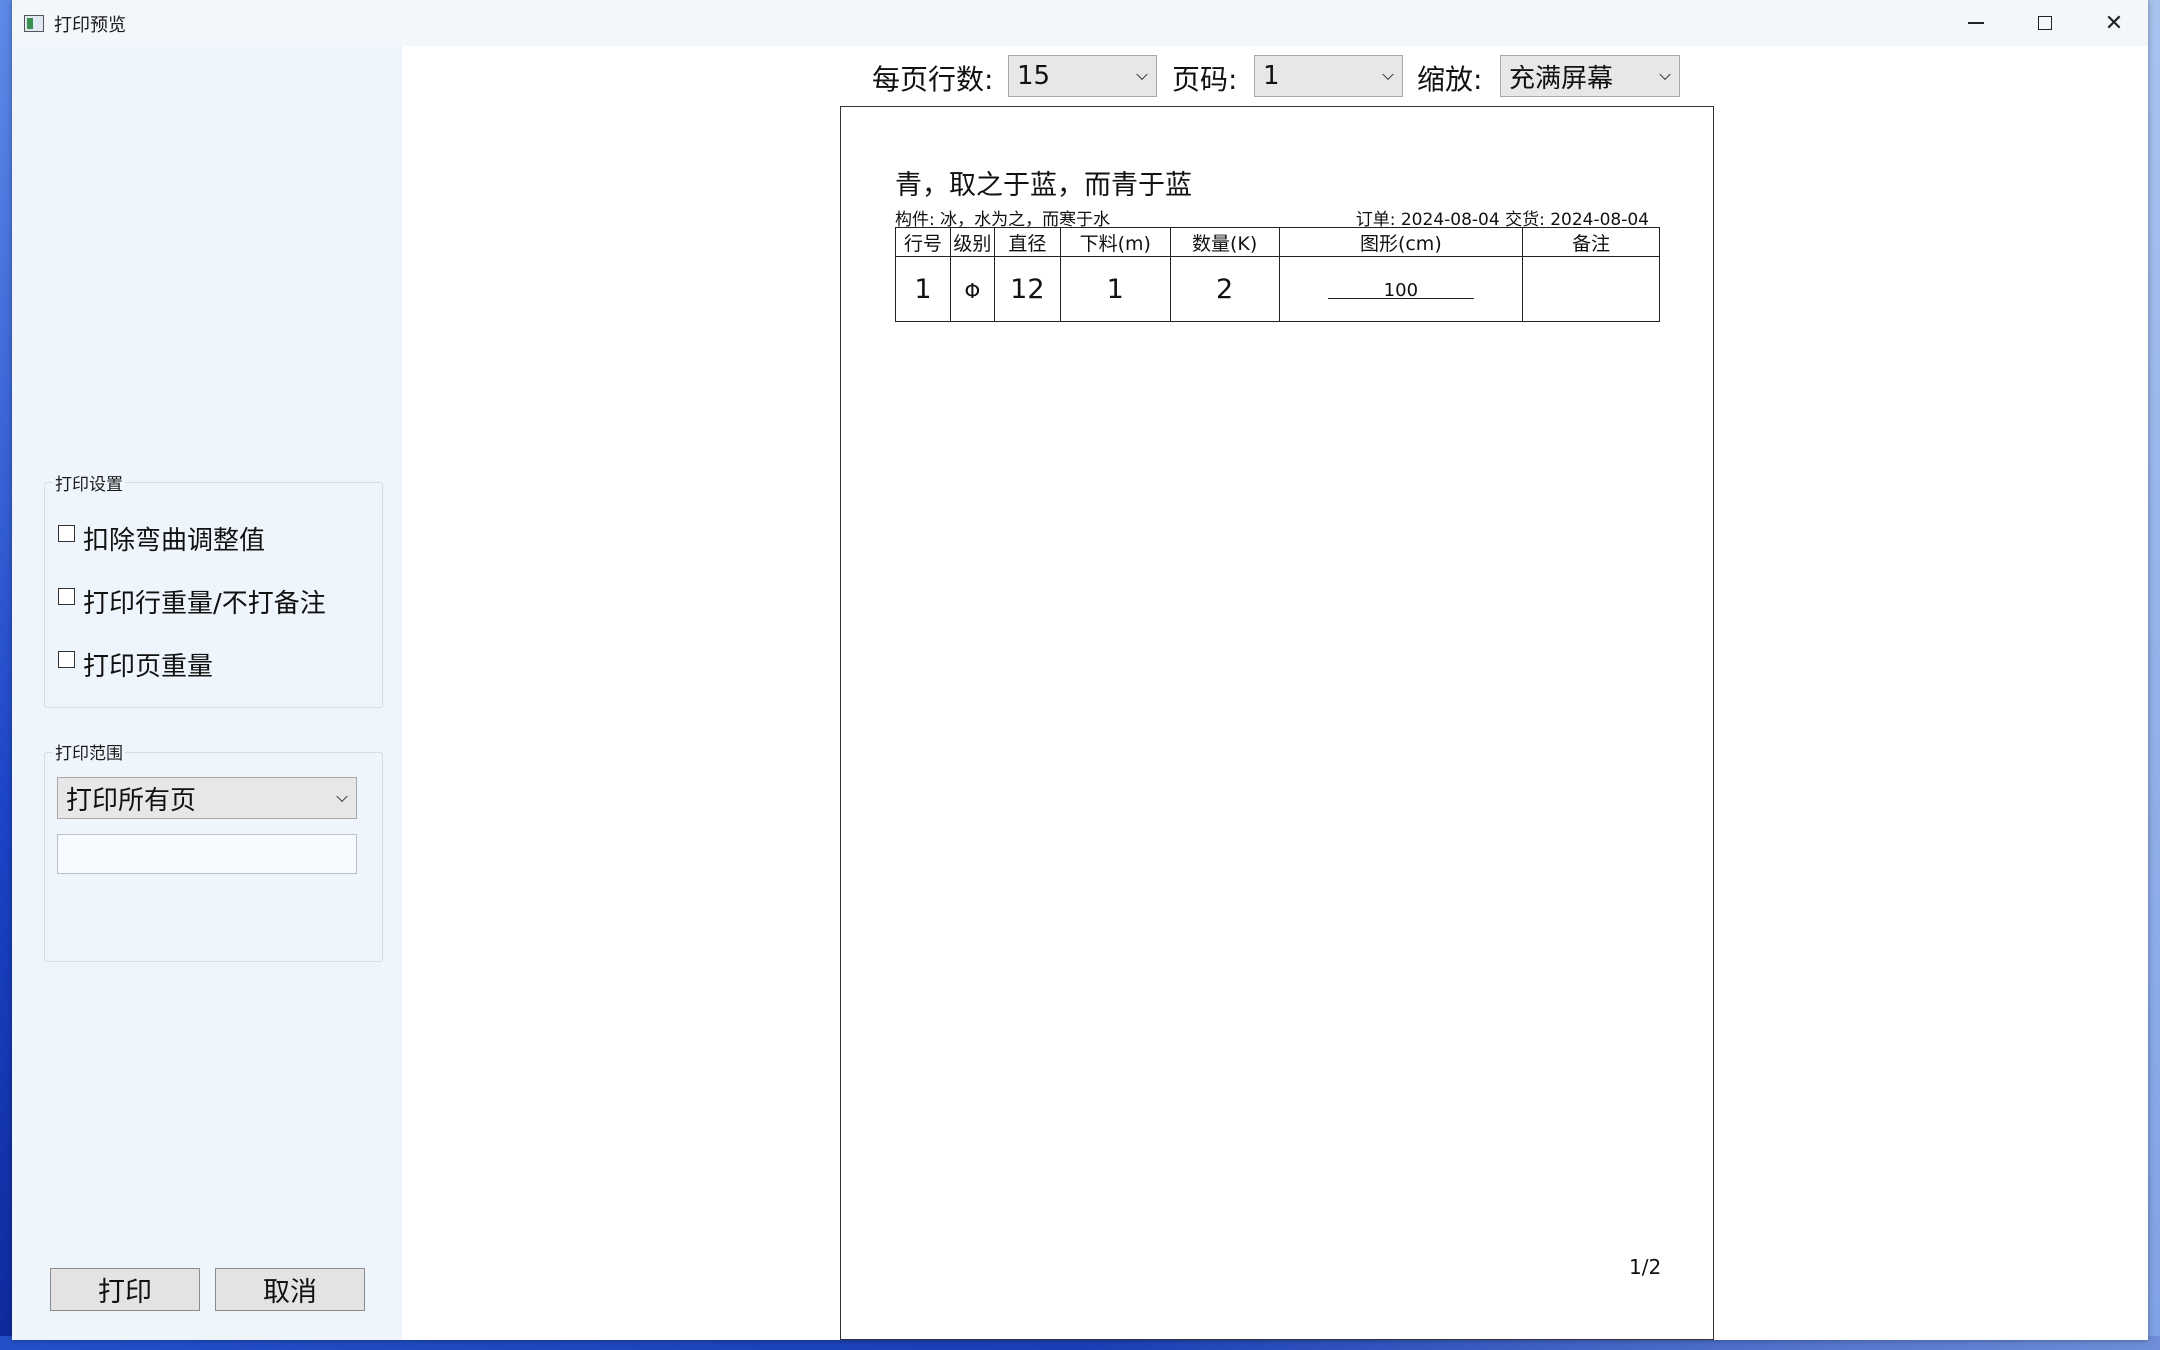  What do you see at coordinates (1401, 298) in the screenshot?
I see `rebar-shape-line` at bounding box center [1401, 298].